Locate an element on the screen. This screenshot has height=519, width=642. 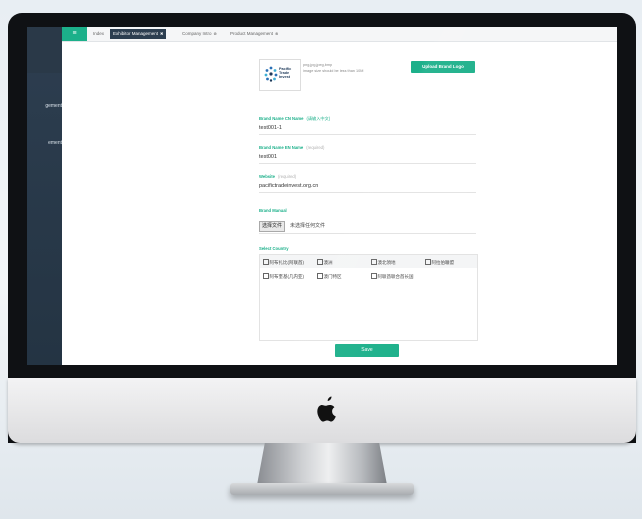
country-option-label: 澳北領地 is located at coordinates (386, 262).